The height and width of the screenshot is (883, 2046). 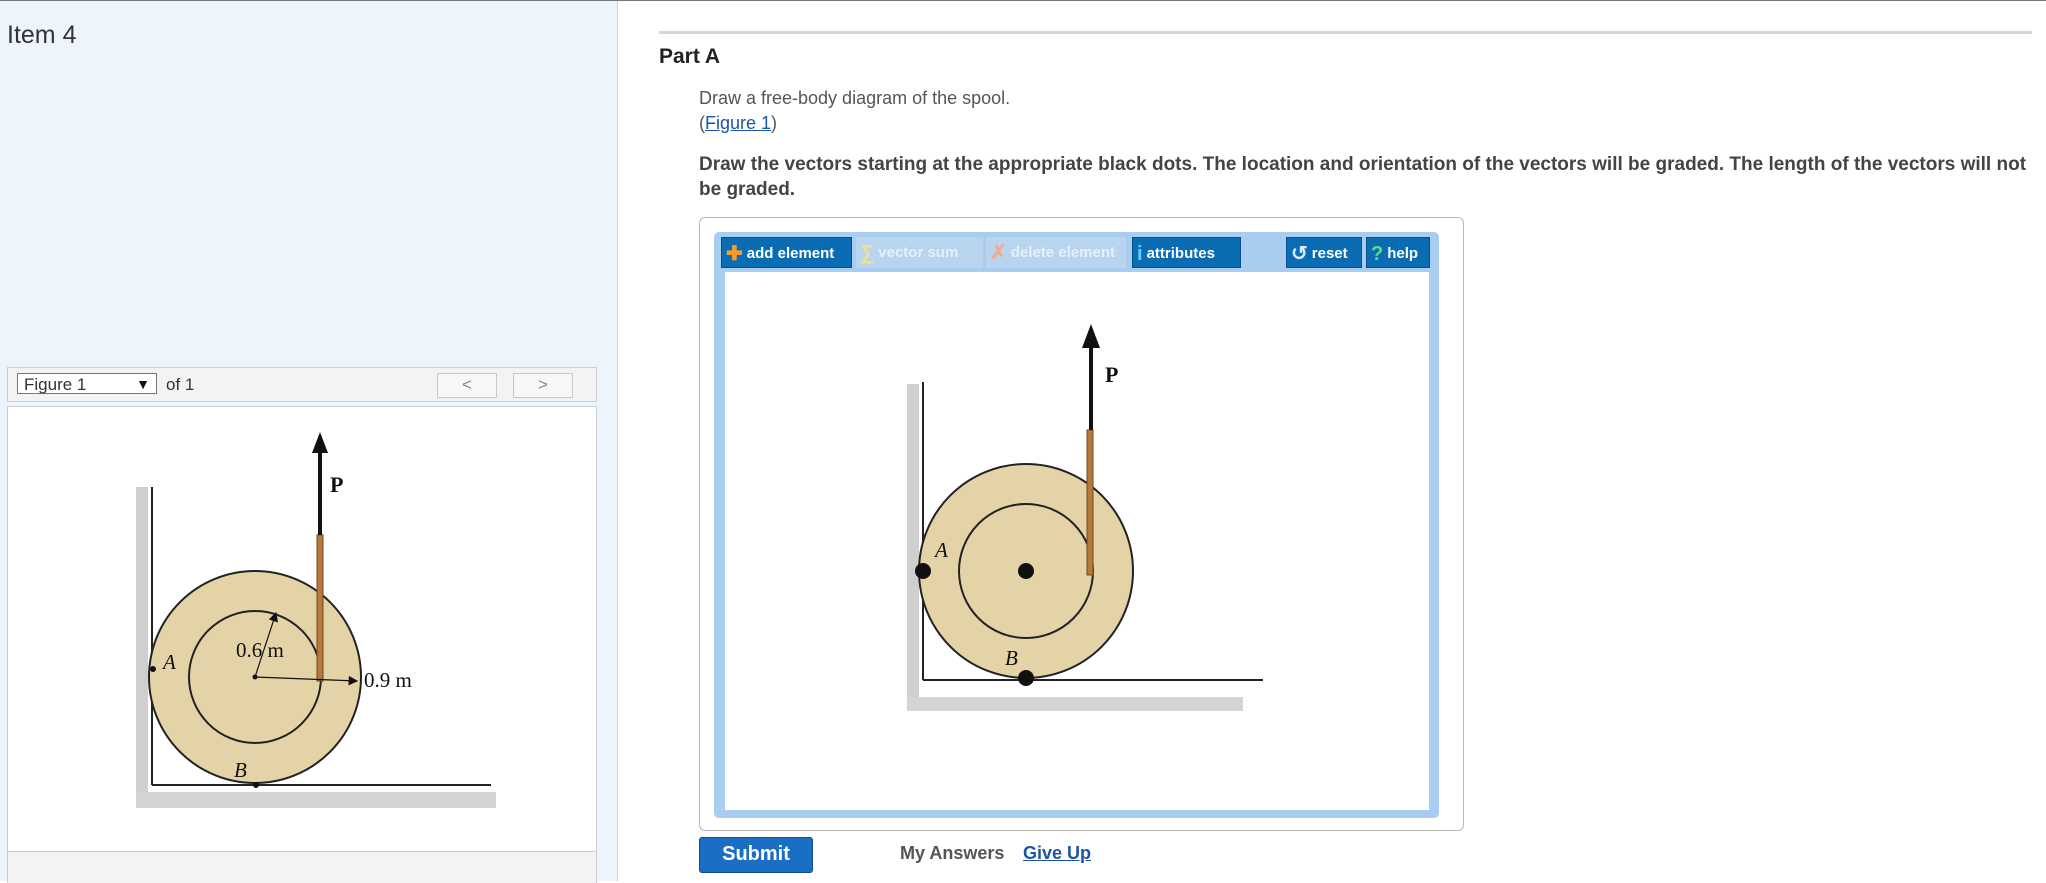 What do you see at coordinates (55, 384) in the screenshot?
I see `figure-select-value: Figure 1` at bounding box center [55, 384].